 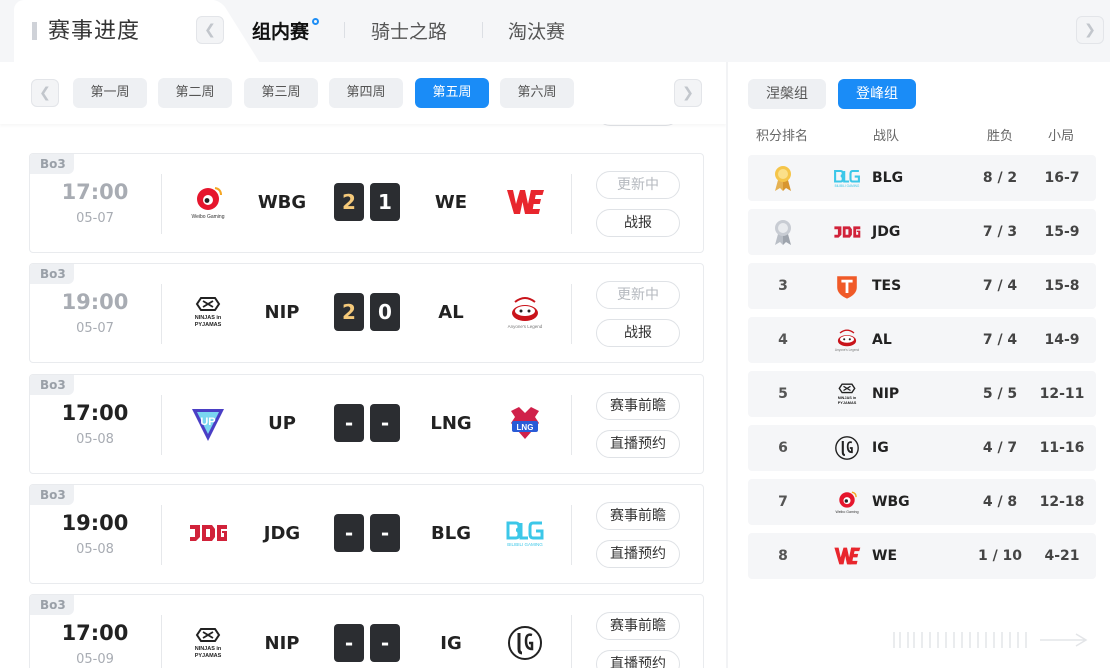 What do you see at coordinates (95, 439) in the screenshot?
I see `match-date: 05-08` at bounding box center [95, 439].